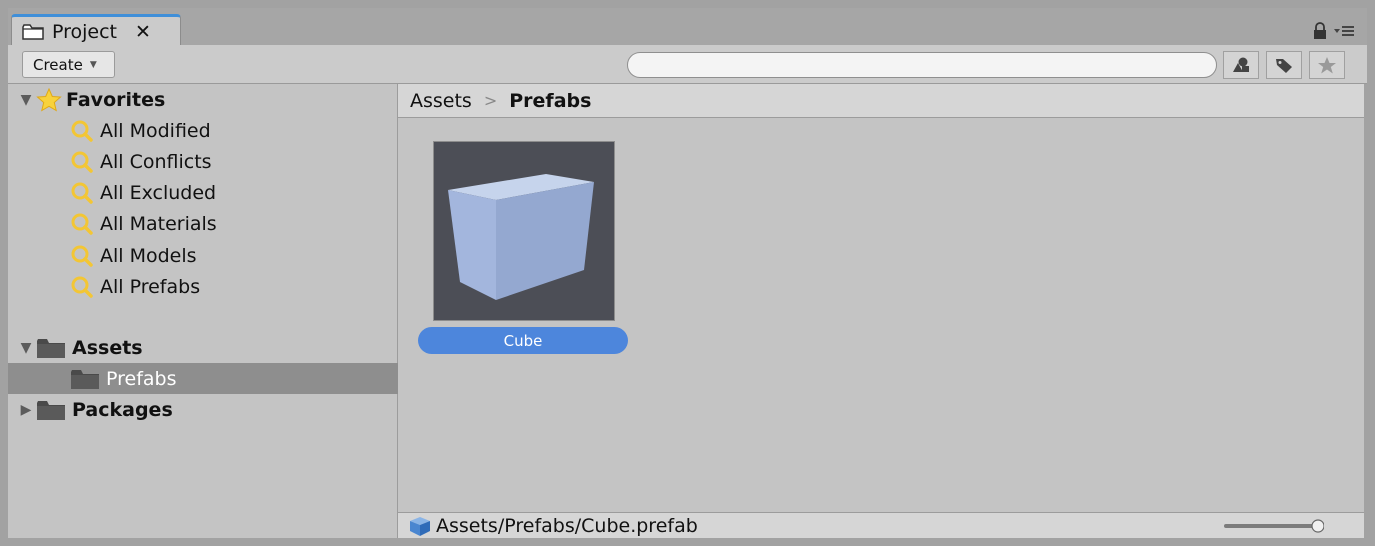  Describe the element at coordinates (58, 64) in the screenshot. I see `create-label: Create` at that location.